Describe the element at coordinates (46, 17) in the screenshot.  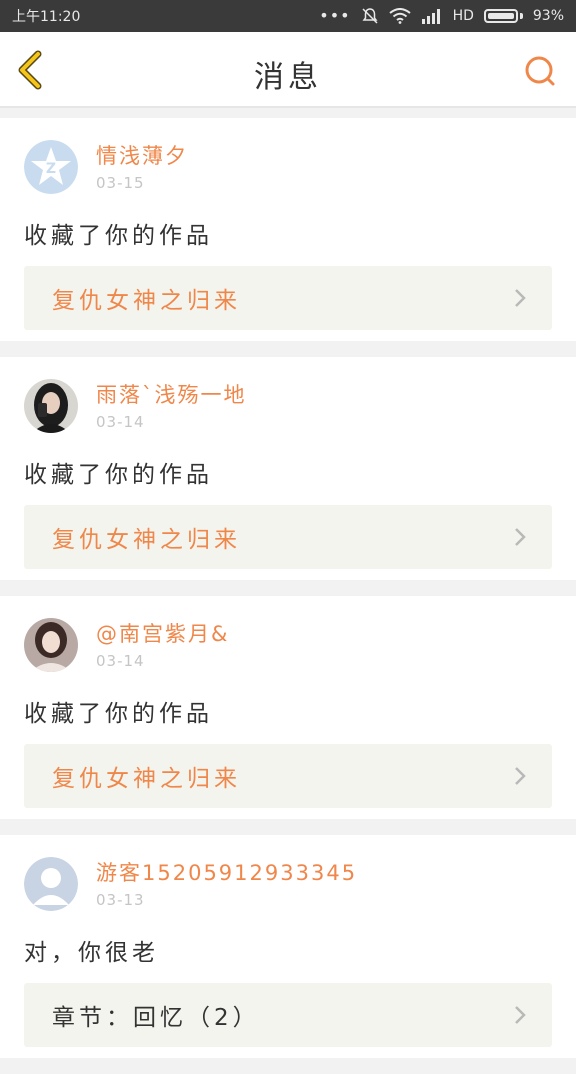
I see `status-time: 上午11:20` at that location.